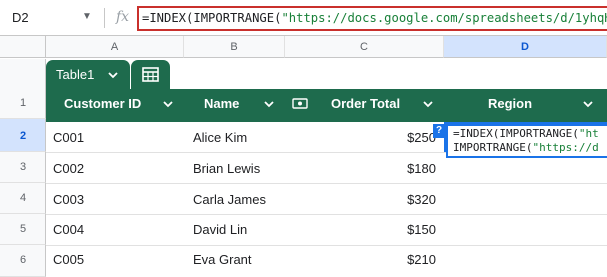 This screenshot has width=607, height=277. I want to click on cell-name: Carla James, so click(229, 199).